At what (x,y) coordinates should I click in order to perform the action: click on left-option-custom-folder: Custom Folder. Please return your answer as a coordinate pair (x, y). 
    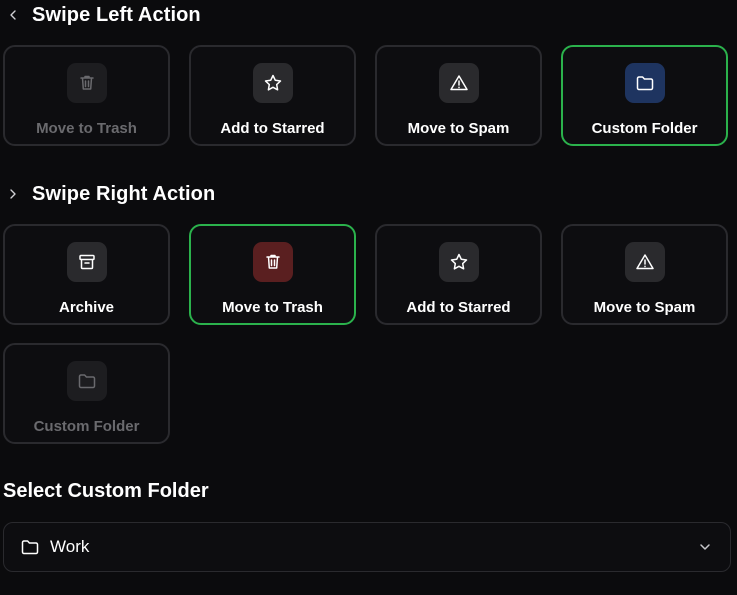
    Looking at the image, I should click on (644, 95).